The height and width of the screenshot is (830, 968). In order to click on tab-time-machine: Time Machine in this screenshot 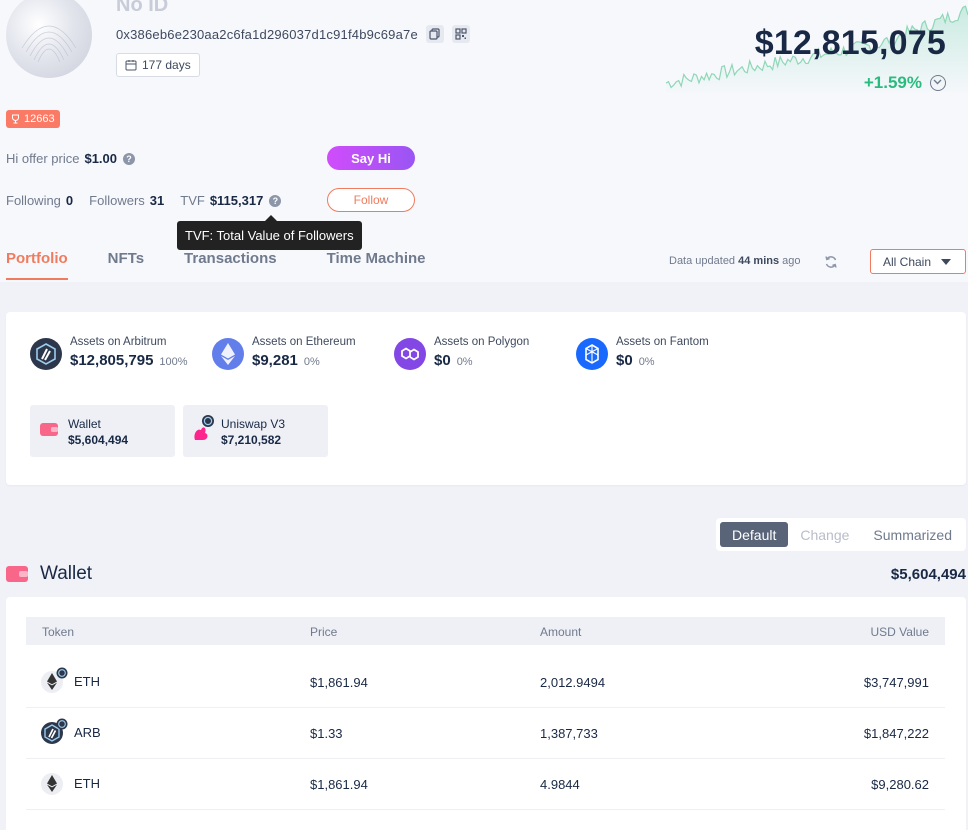, I will do `click(376, 265)`.